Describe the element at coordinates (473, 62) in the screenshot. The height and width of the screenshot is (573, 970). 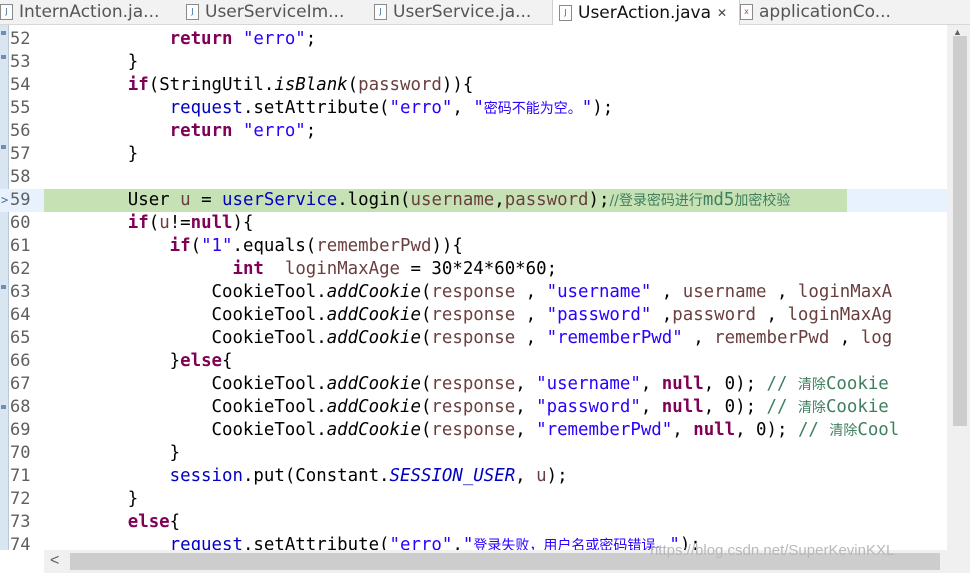
I see `code-line: 53 }` at that location.